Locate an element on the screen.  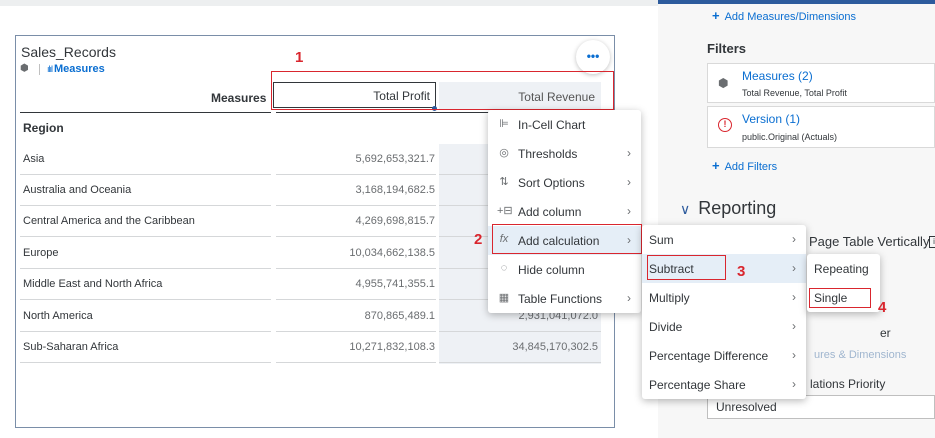
menu-item-add-column: +⊟ Add column › is located at coordinates (564, 211).